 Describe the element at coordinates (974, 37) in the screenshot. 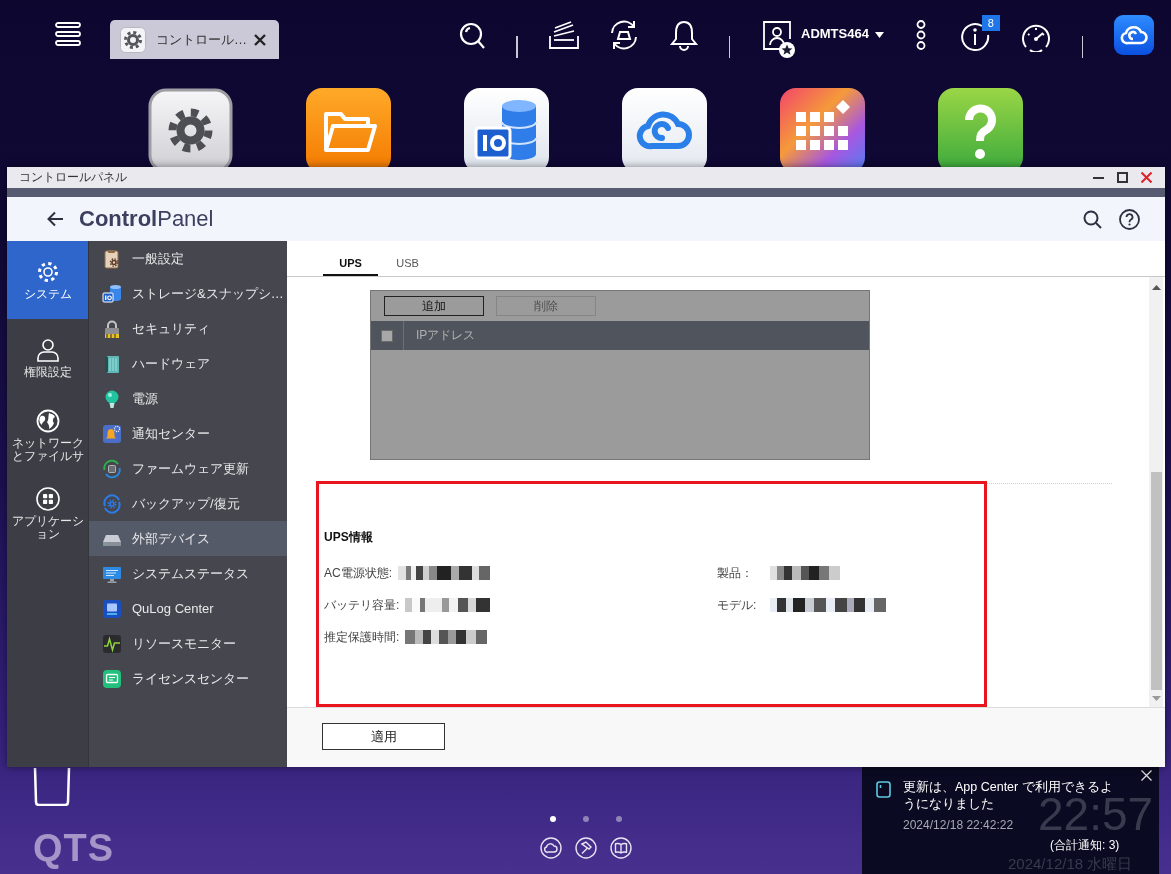

I see `info-icon` at that location.